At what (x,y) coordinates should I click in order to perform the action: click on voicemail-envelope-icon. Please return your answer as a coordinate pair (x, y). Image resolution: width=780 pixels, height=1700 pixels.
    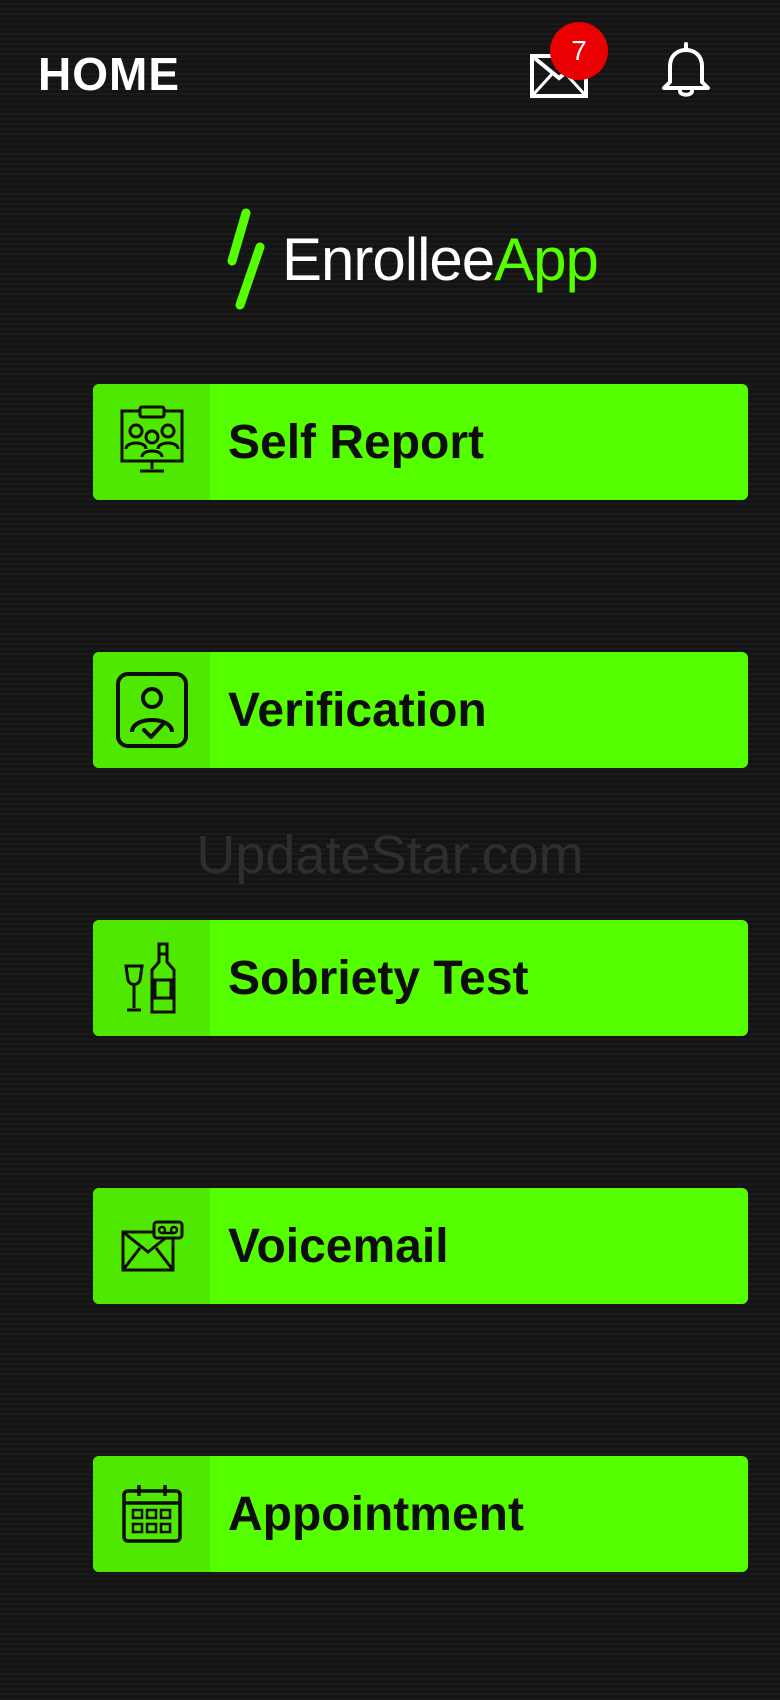
    Looking at the image, I should click on (152, 1246).